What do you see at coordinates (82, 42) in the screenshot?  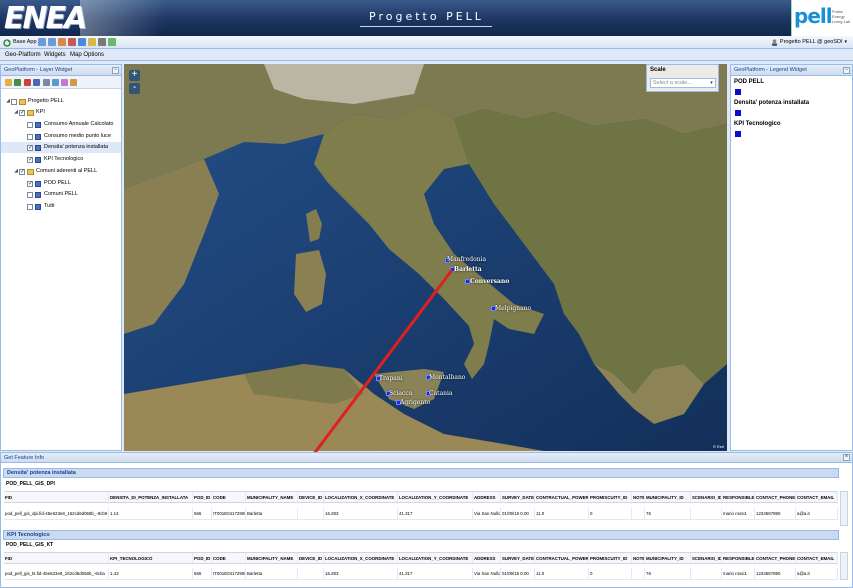 I see `info-icon` at bounding box center [82, 42].